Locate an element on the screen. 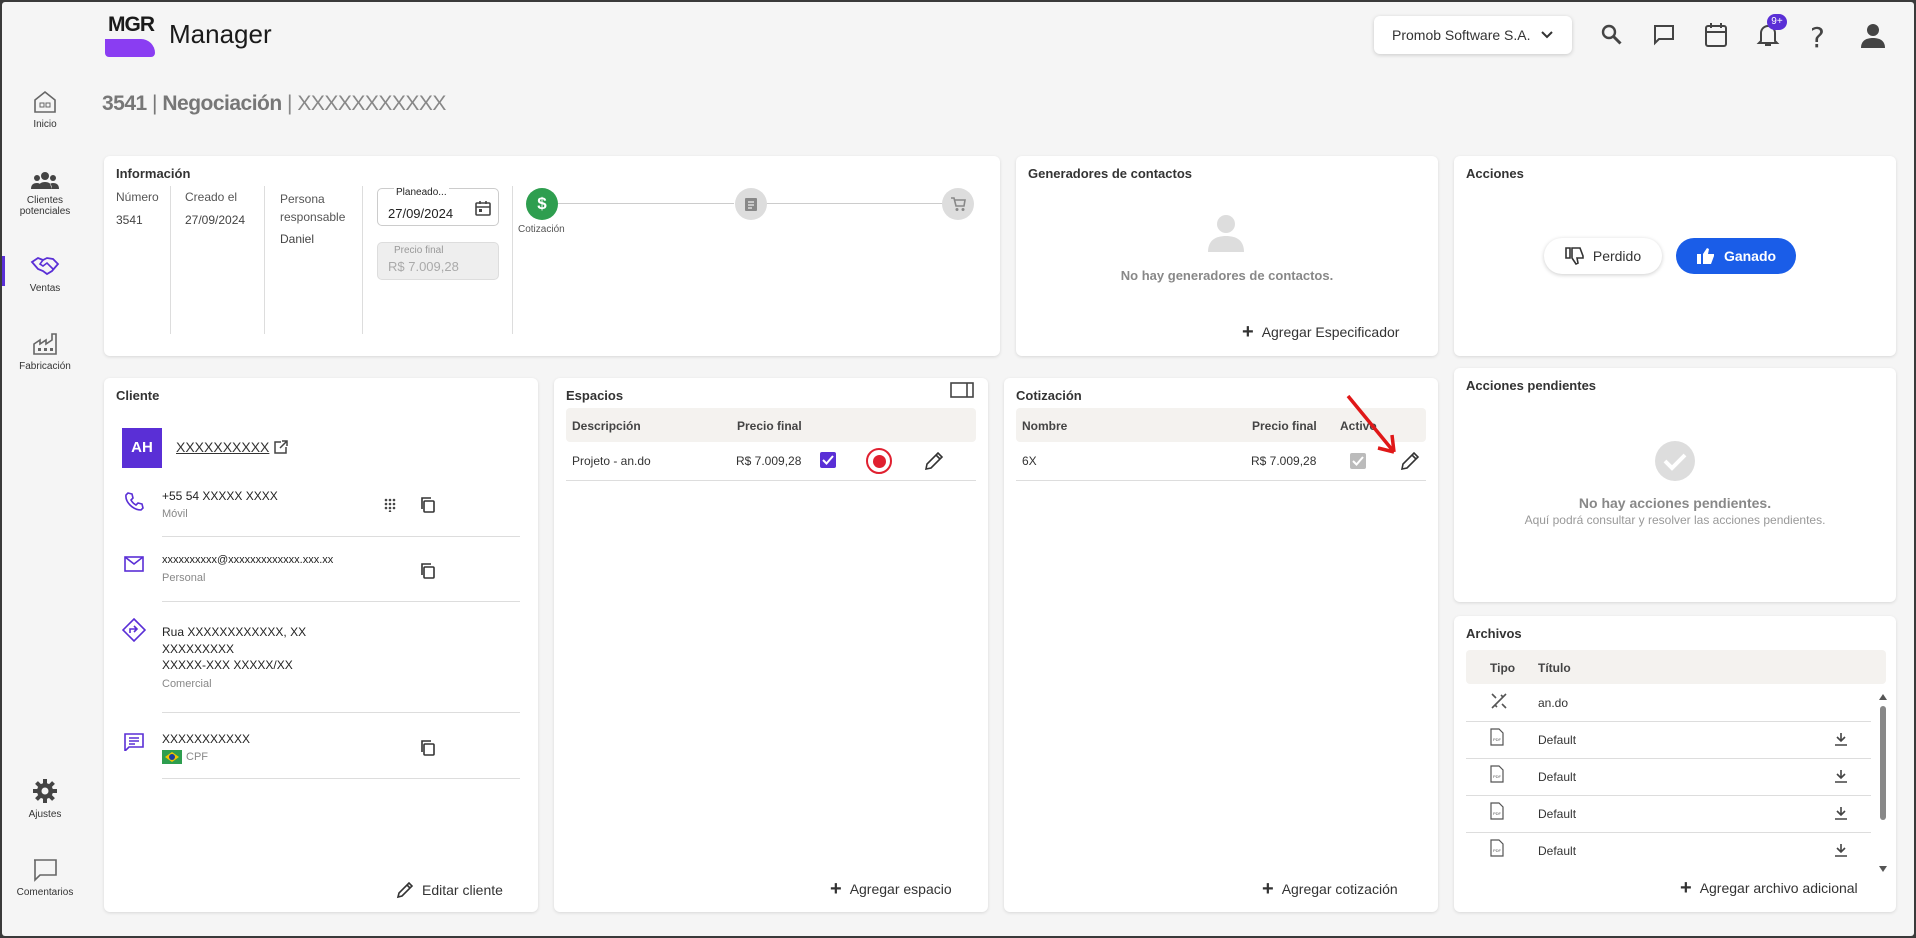  brazil-flag-icon is located at coordinates (172, 757).